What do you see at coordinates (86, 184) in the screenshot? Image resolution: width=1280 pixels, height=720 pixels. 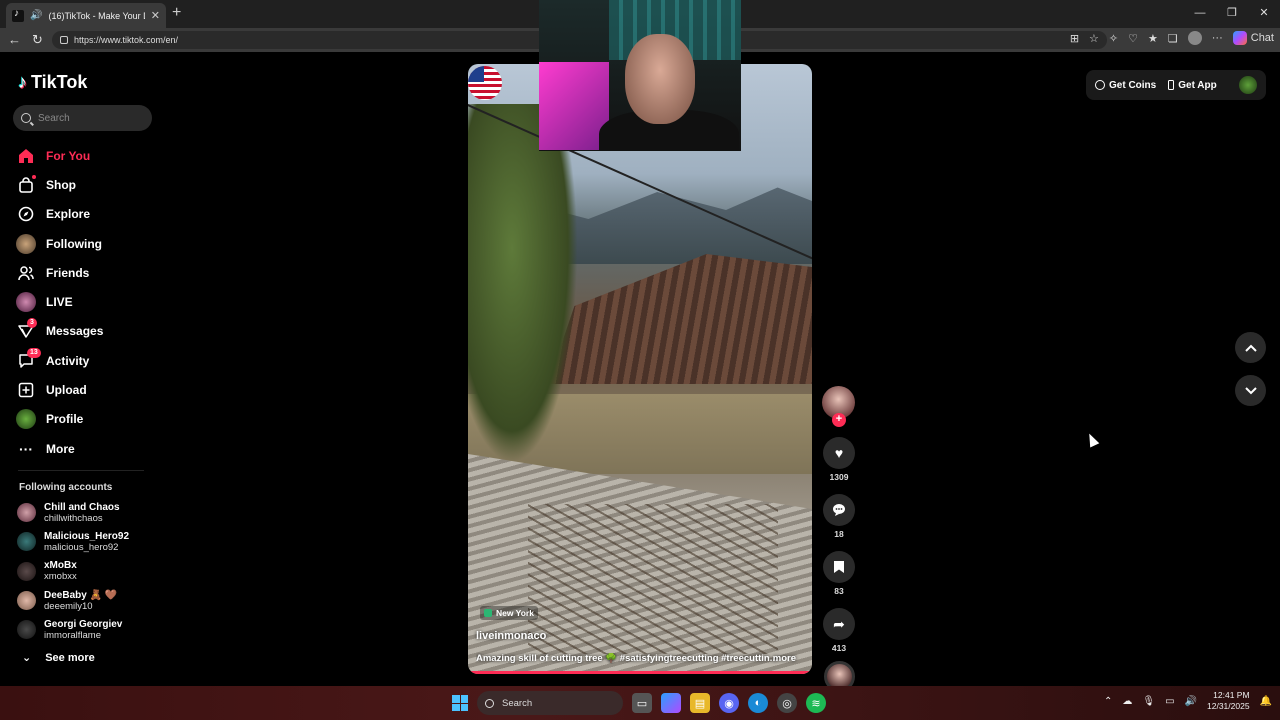 I see `nav-shop: Shop` at bounding box center [86, 184].